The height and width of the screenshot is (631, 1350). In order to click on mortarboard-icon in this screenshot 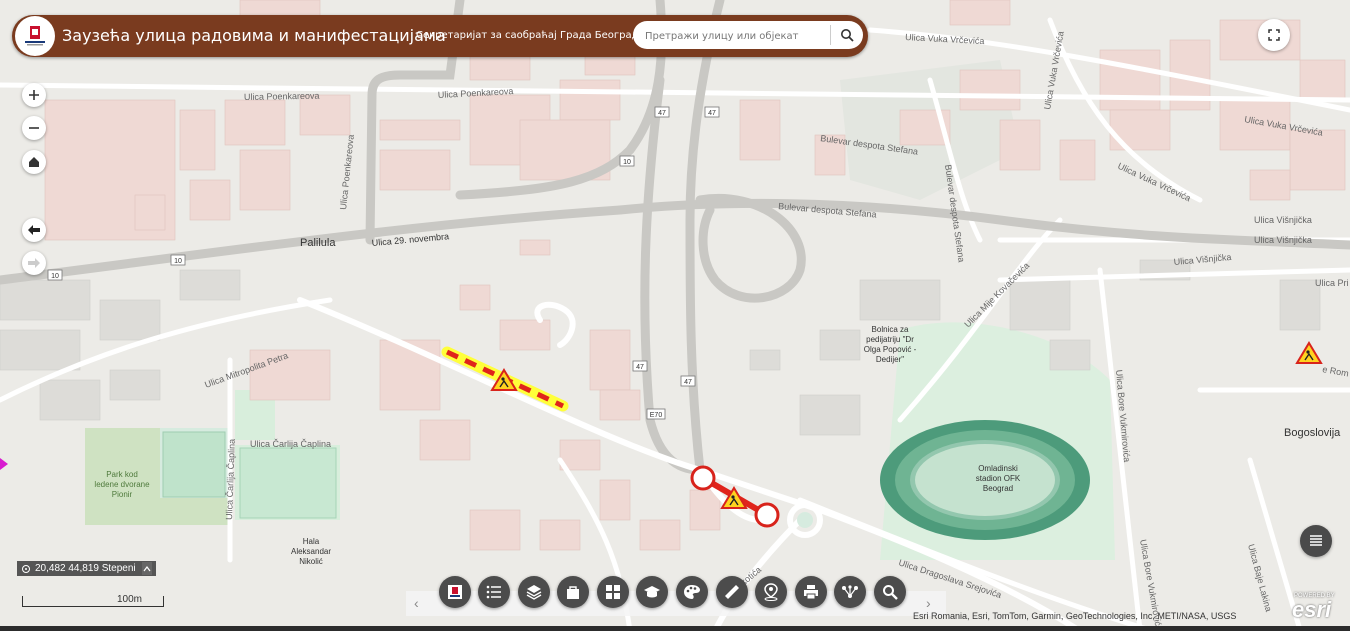, I will do `click(652, 592)`.